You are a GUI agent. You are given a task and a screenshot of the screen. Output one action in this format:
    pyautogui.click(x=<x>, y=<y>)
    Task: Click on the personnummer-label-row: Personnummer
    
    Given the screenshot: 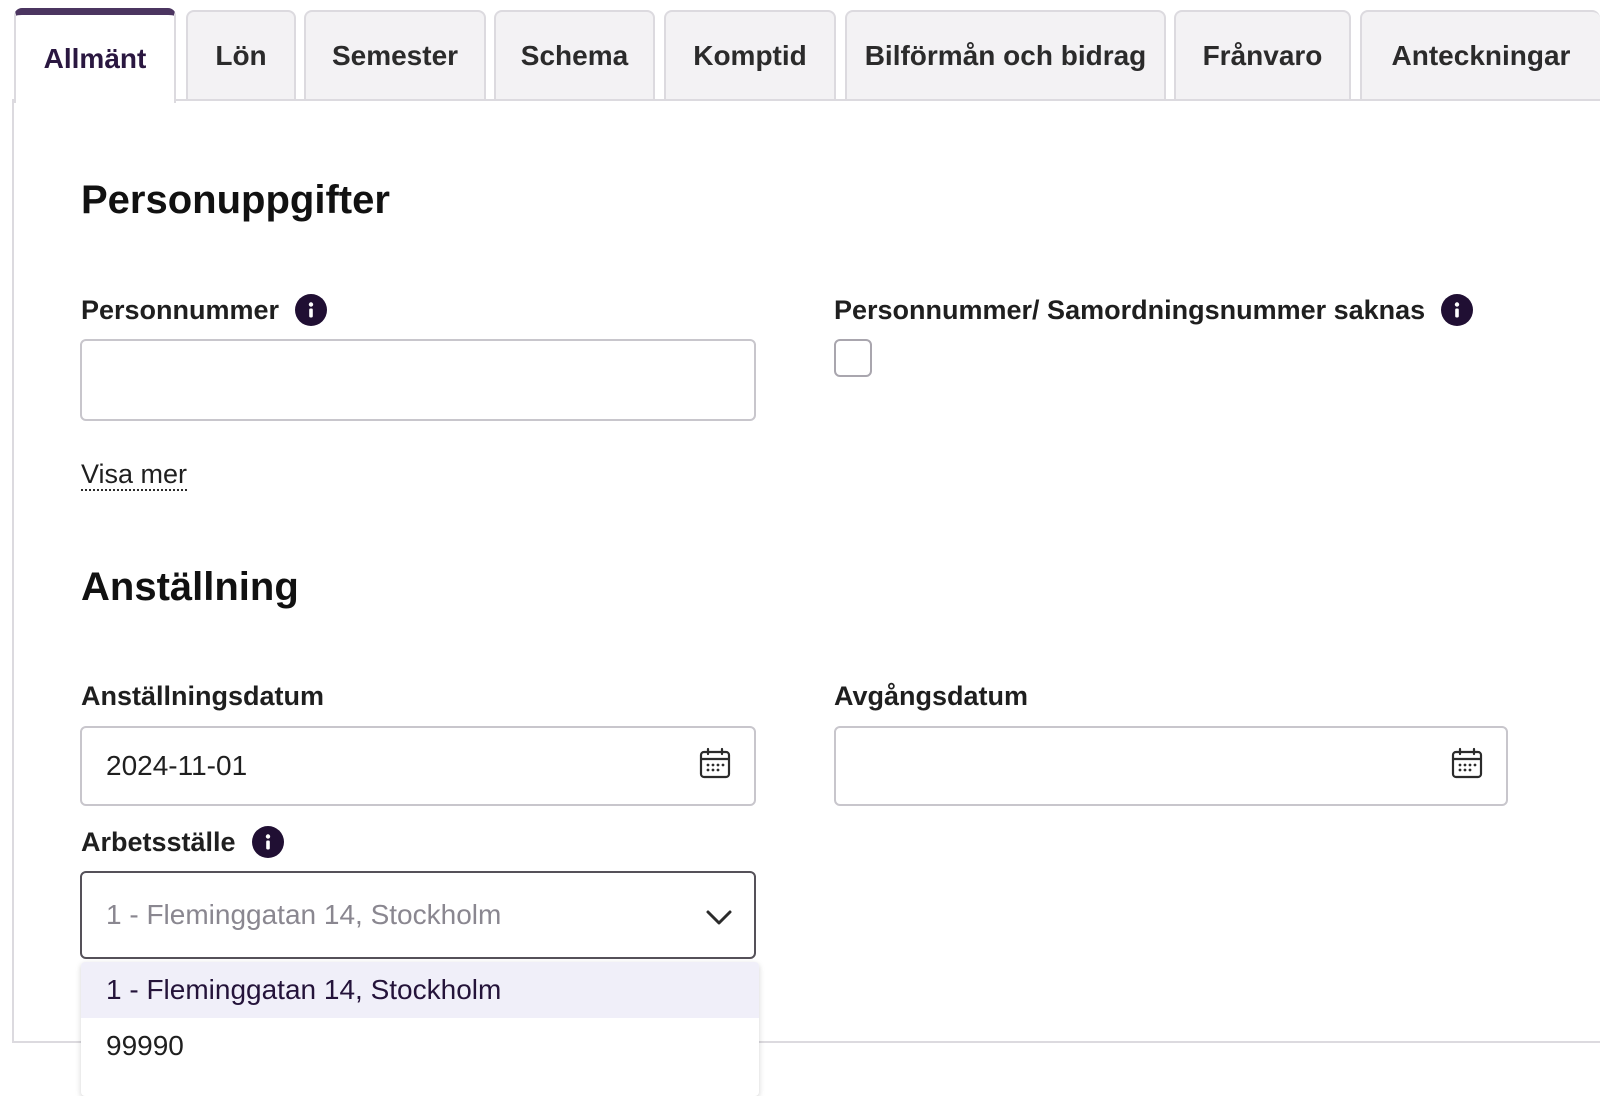 What is the action you would take?
    pyautogui.click(x=204, y=310)
    